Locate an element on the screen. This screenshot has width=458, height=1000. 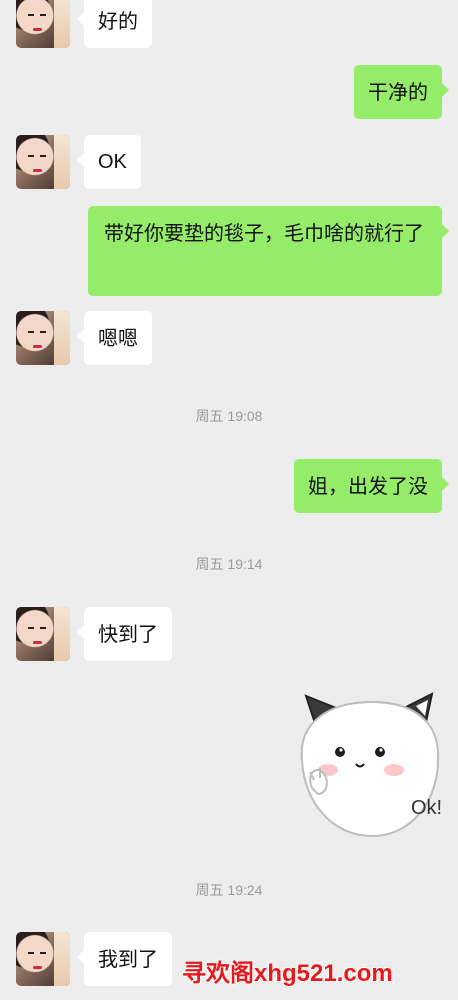
cat-ok-sticker-icon: Ok! is located at coordinates (372, 765).